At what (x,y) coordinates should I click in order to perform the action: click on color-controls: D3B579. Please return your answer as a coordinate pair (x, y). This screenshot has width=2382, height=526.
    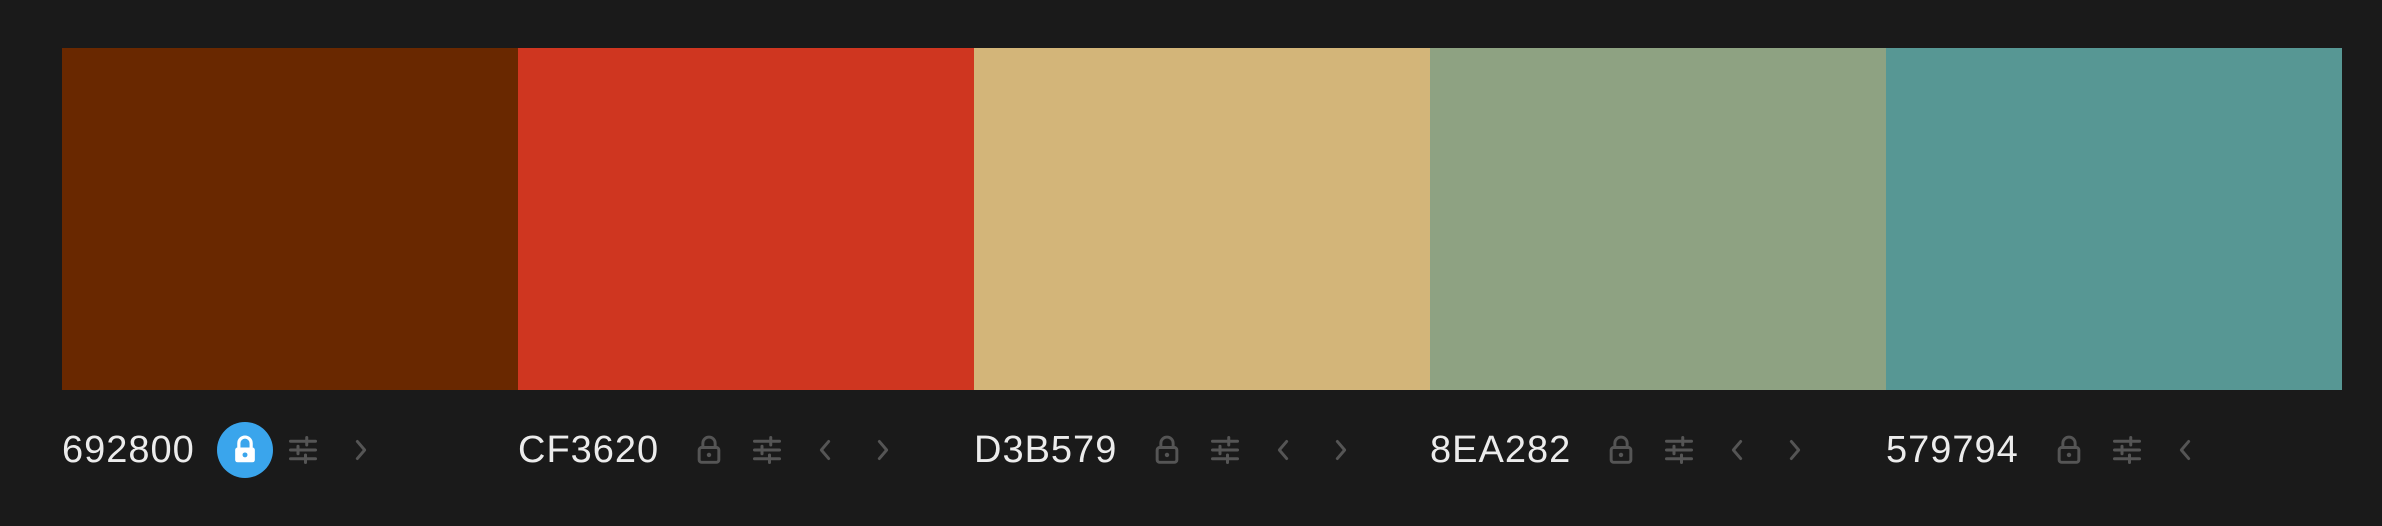
    Looking at the image, I should click on (1202, 450).